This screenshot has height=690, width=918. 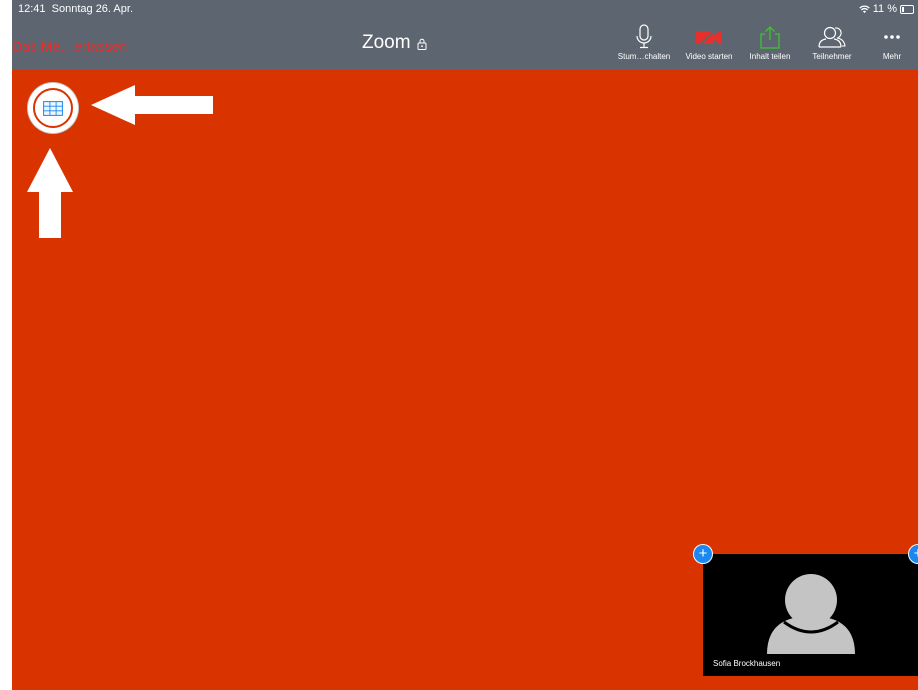 I want to click on share-content-button: Inhalt teilen, so click(x=770, y=41).